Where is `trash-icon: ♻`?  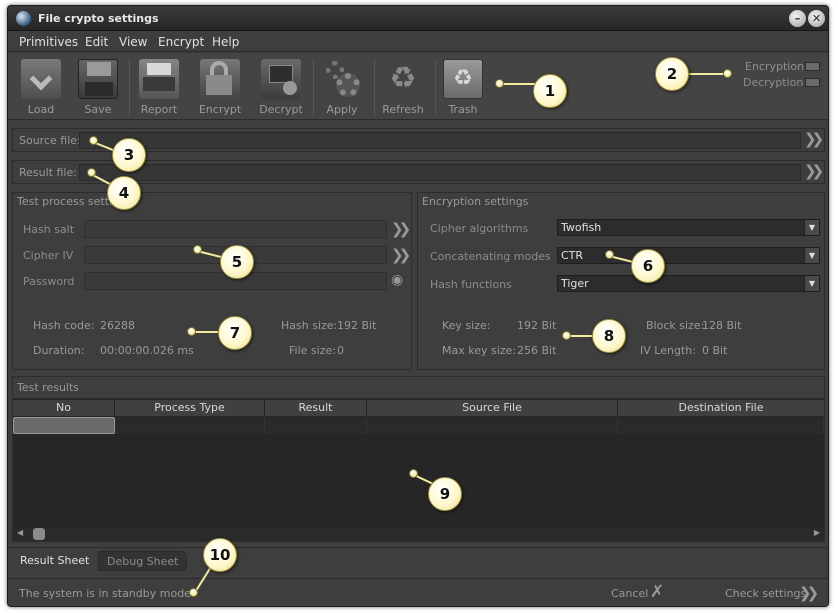 trash-icon: ♻ is located at coordinates (463, 79).